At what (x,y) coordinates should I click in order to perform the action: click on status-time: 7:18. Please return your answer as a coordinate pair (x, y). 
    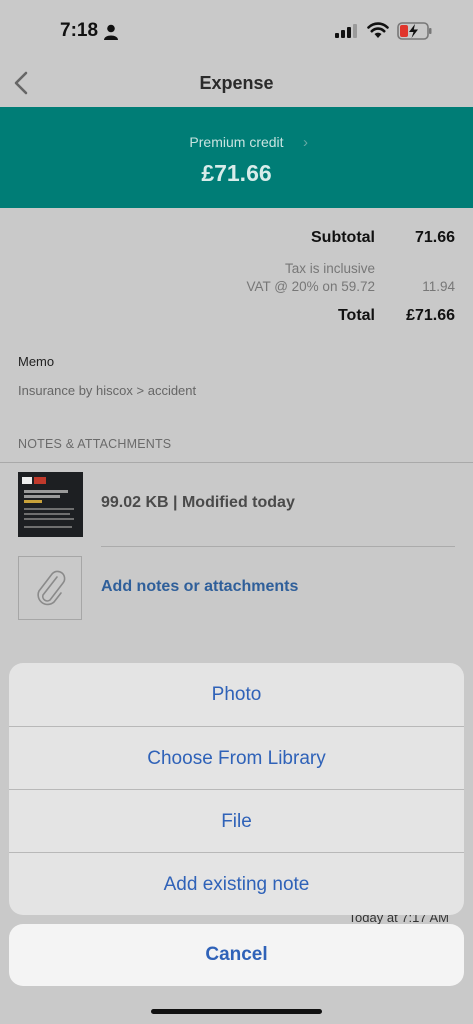
    Looking at the image, I should click on (79, 30).